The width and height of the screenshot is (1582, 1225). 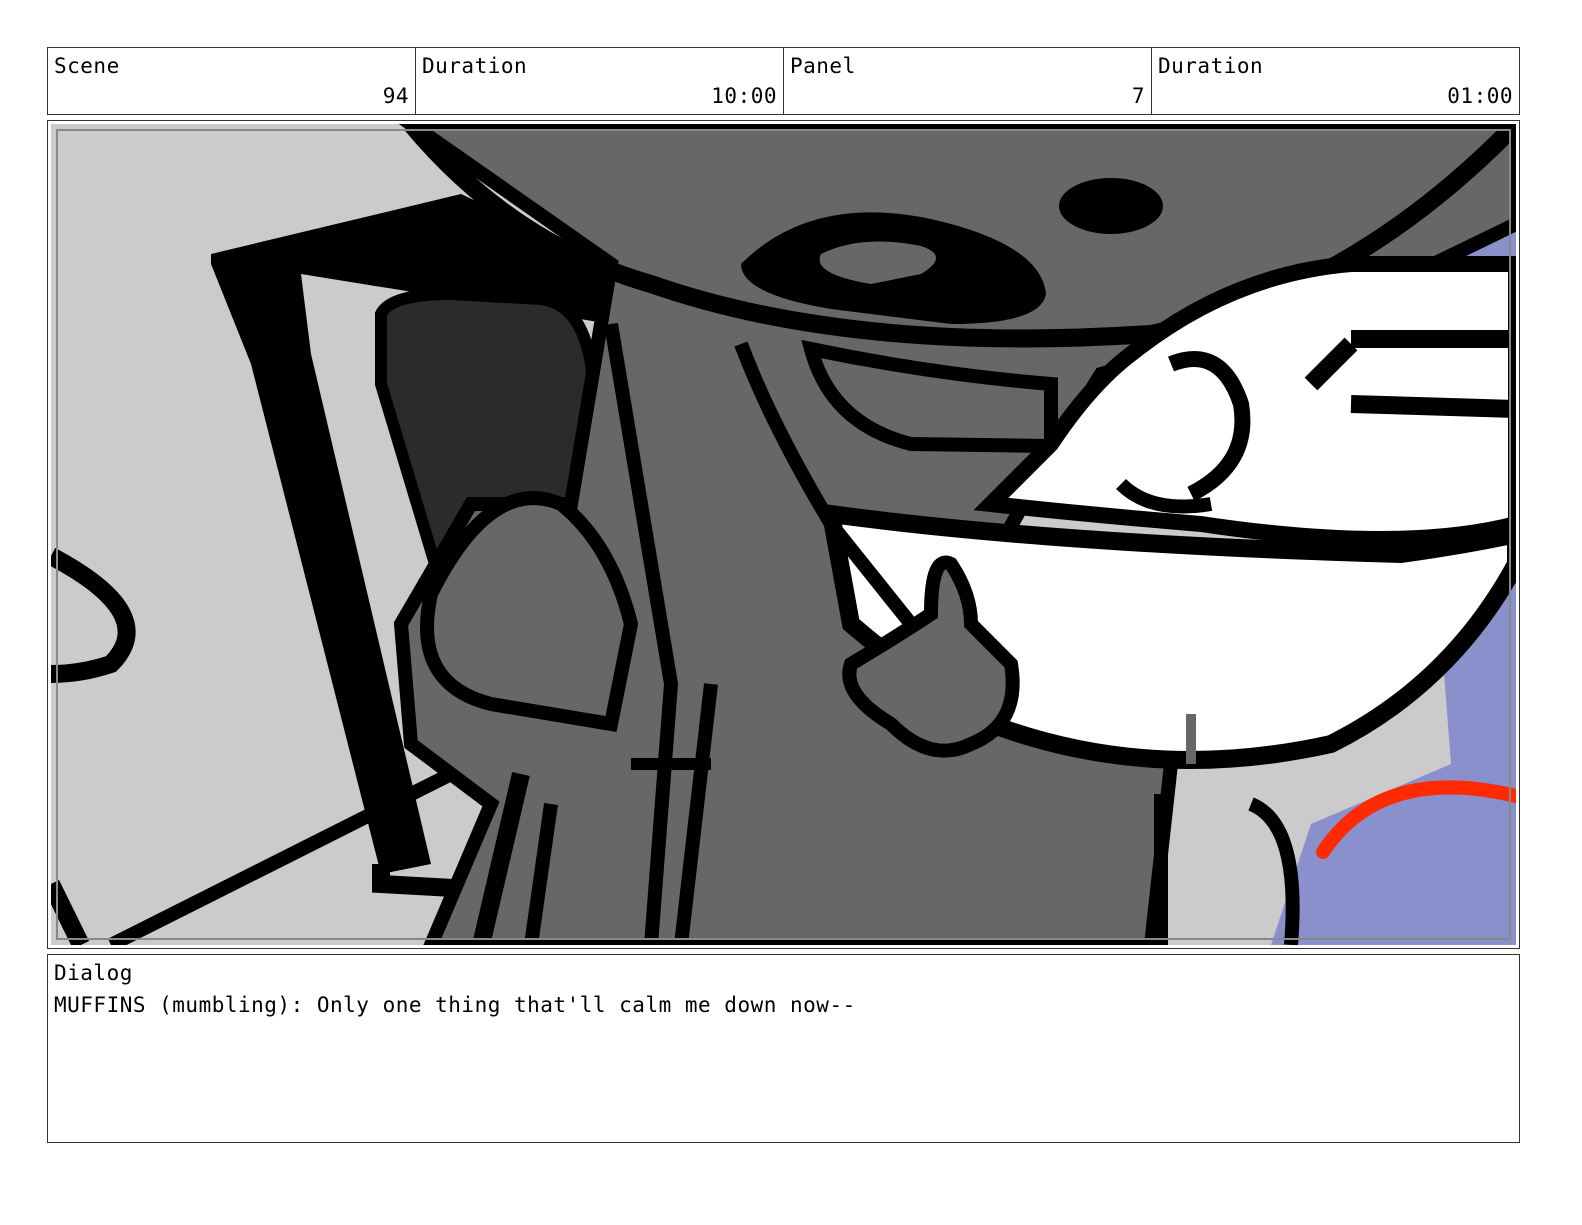 I want to click on scene-duration-cell: Duration 10:00, so click(x=600, y=81).